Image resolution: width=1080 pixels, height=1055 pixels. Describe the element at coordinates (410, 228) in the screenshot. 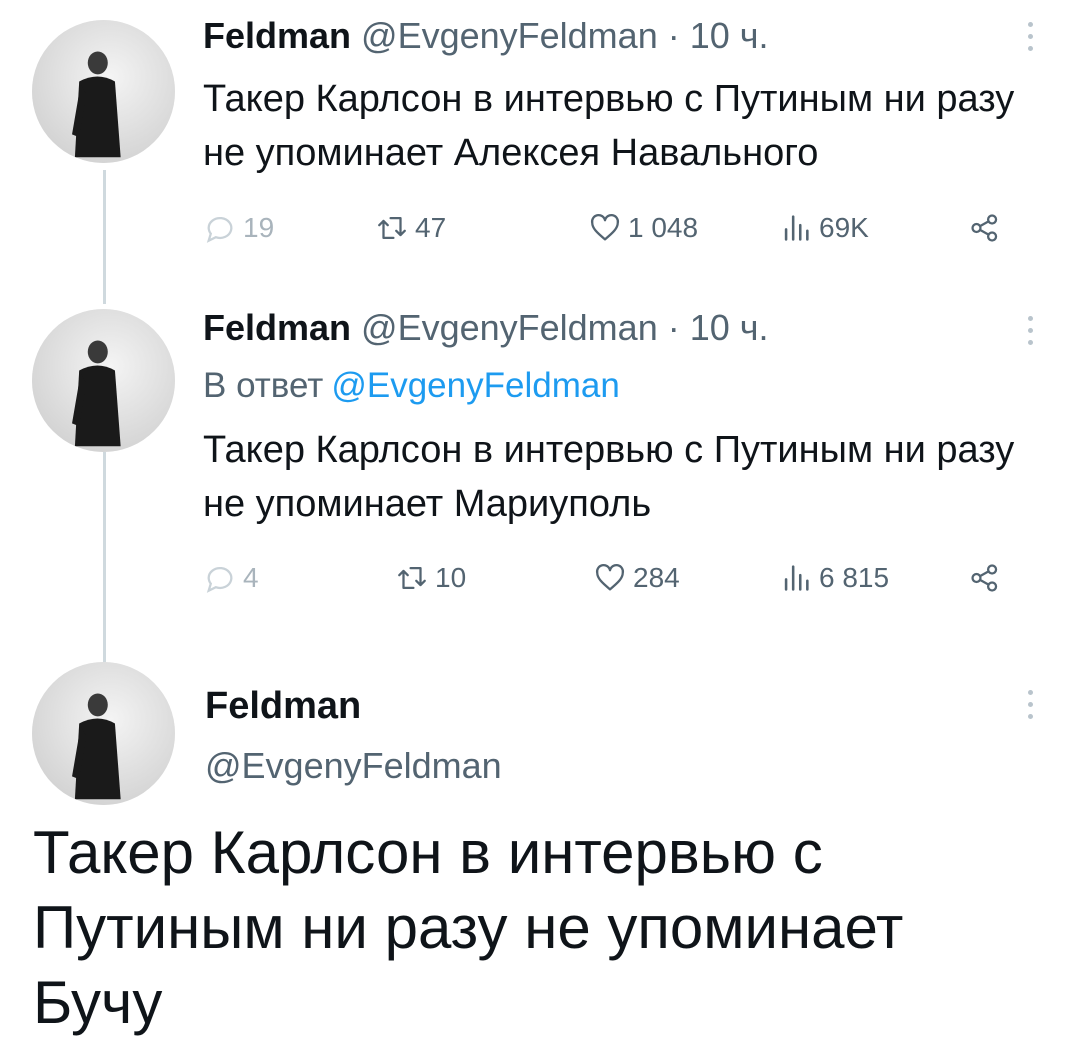

I see `retweet-button: 47` at that location.